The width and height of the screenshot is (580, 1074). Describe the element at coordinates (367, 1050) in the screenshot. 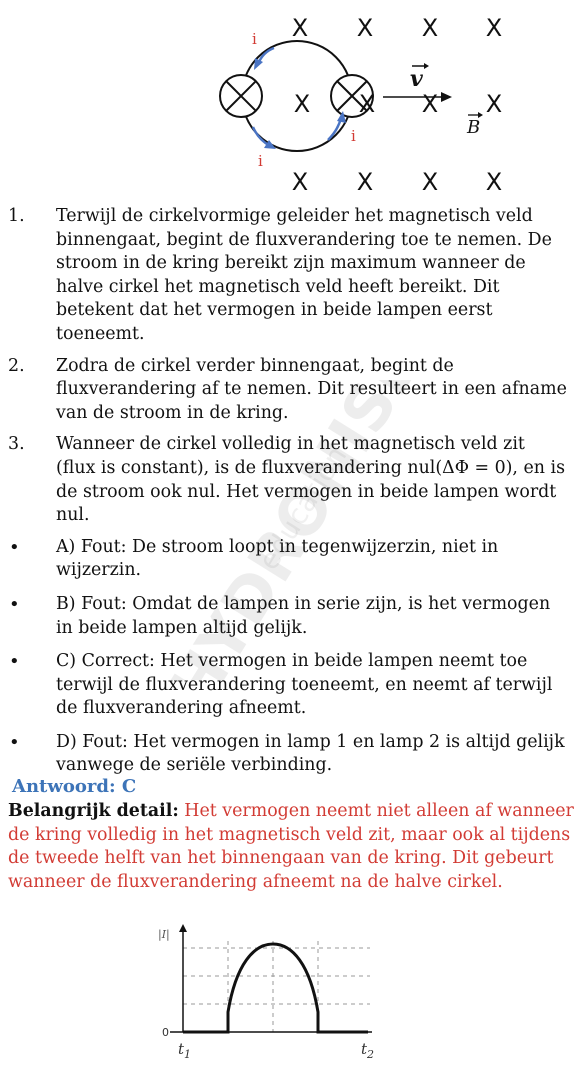

I see `t2-label: t2` at that location.